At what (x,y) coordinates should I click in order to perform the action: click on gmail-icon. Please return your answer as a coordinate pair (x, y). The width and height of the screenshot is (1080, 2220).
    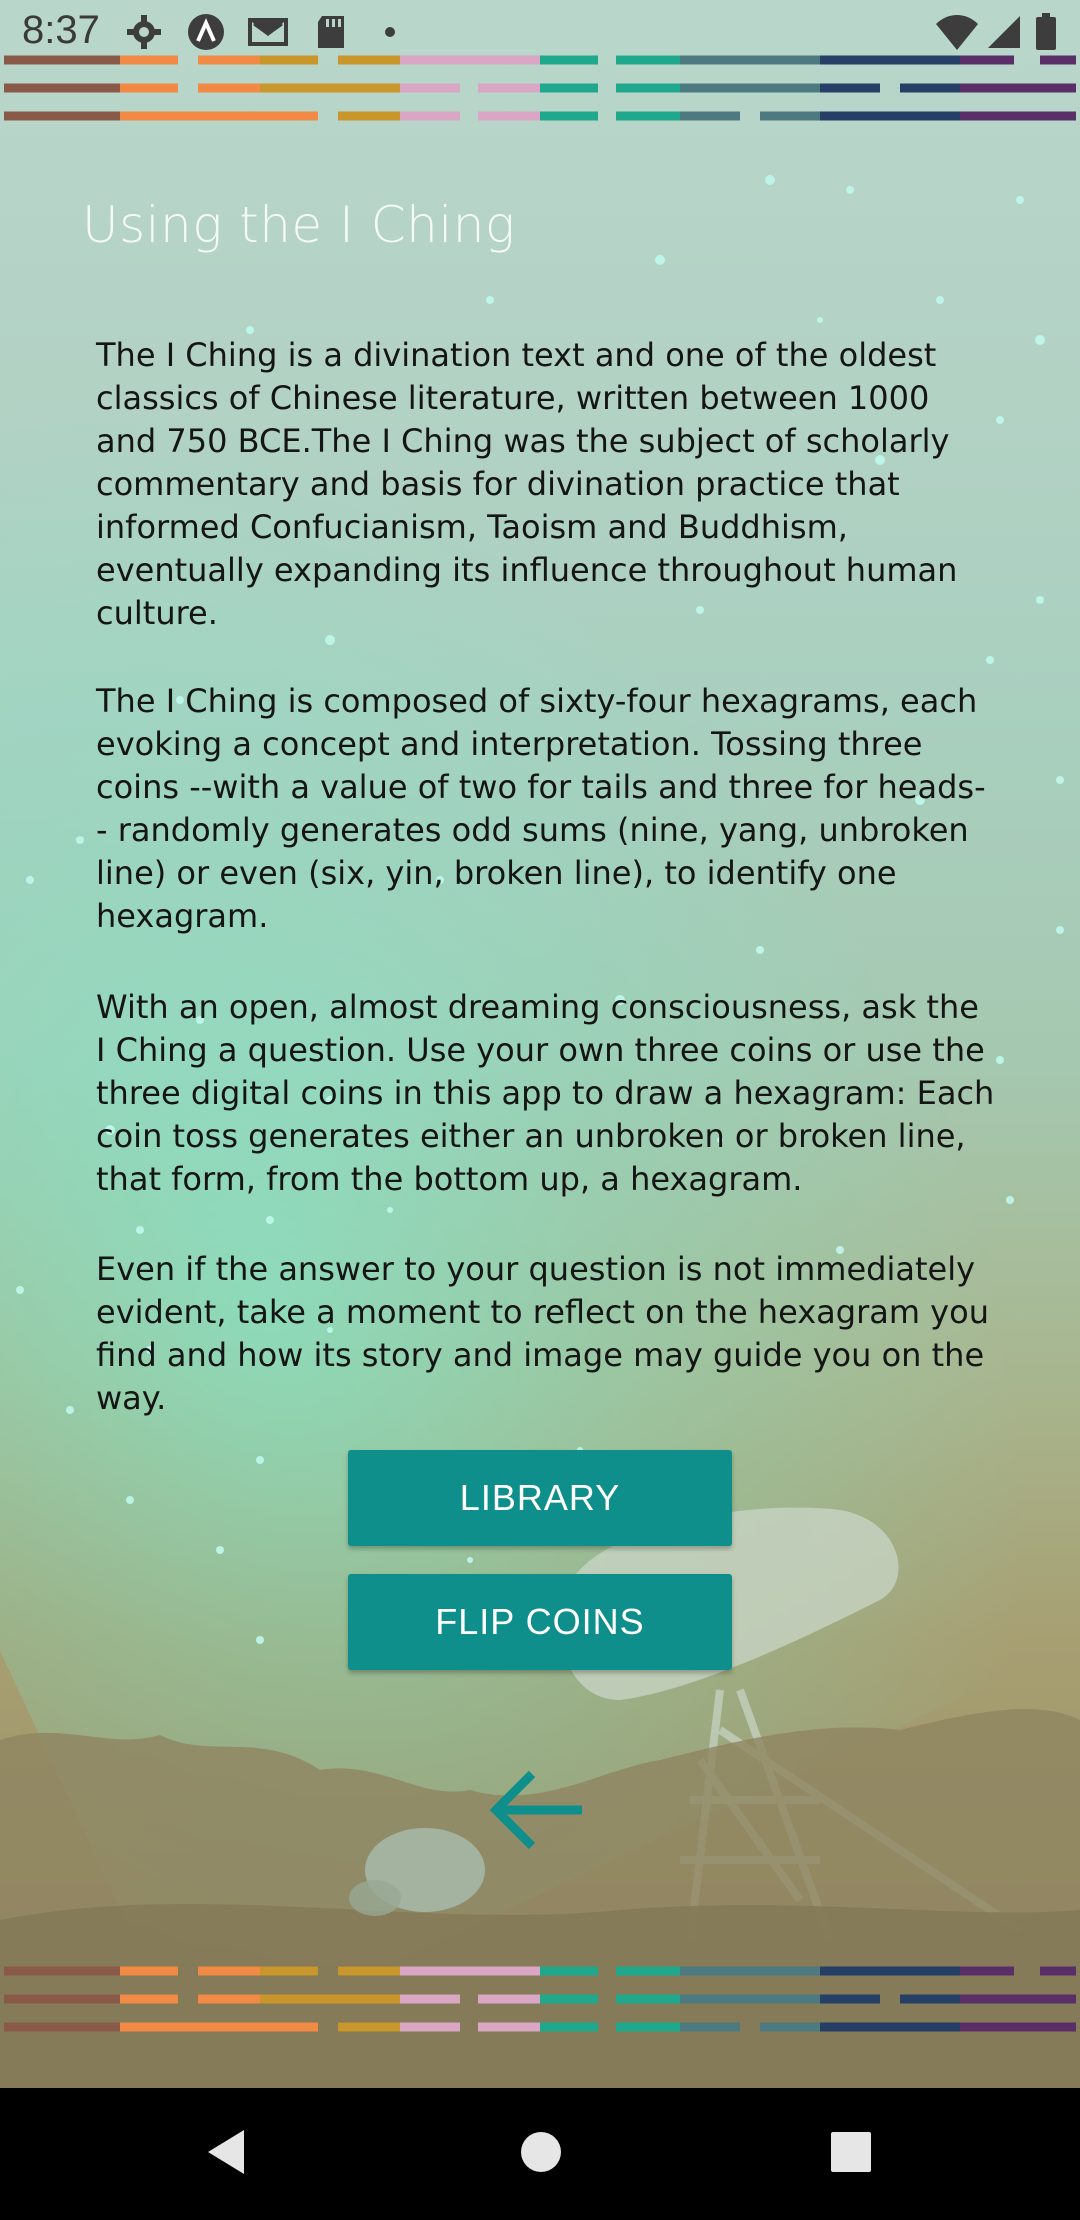
    Looking at the image, I should click on (268, 32).